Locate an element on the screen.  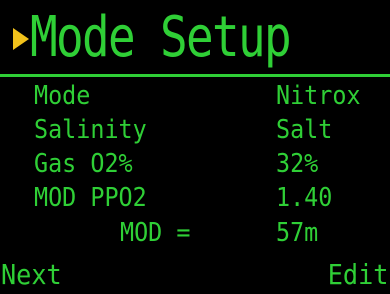
setting-value: 1.40 is located at coordinates (304, 198).